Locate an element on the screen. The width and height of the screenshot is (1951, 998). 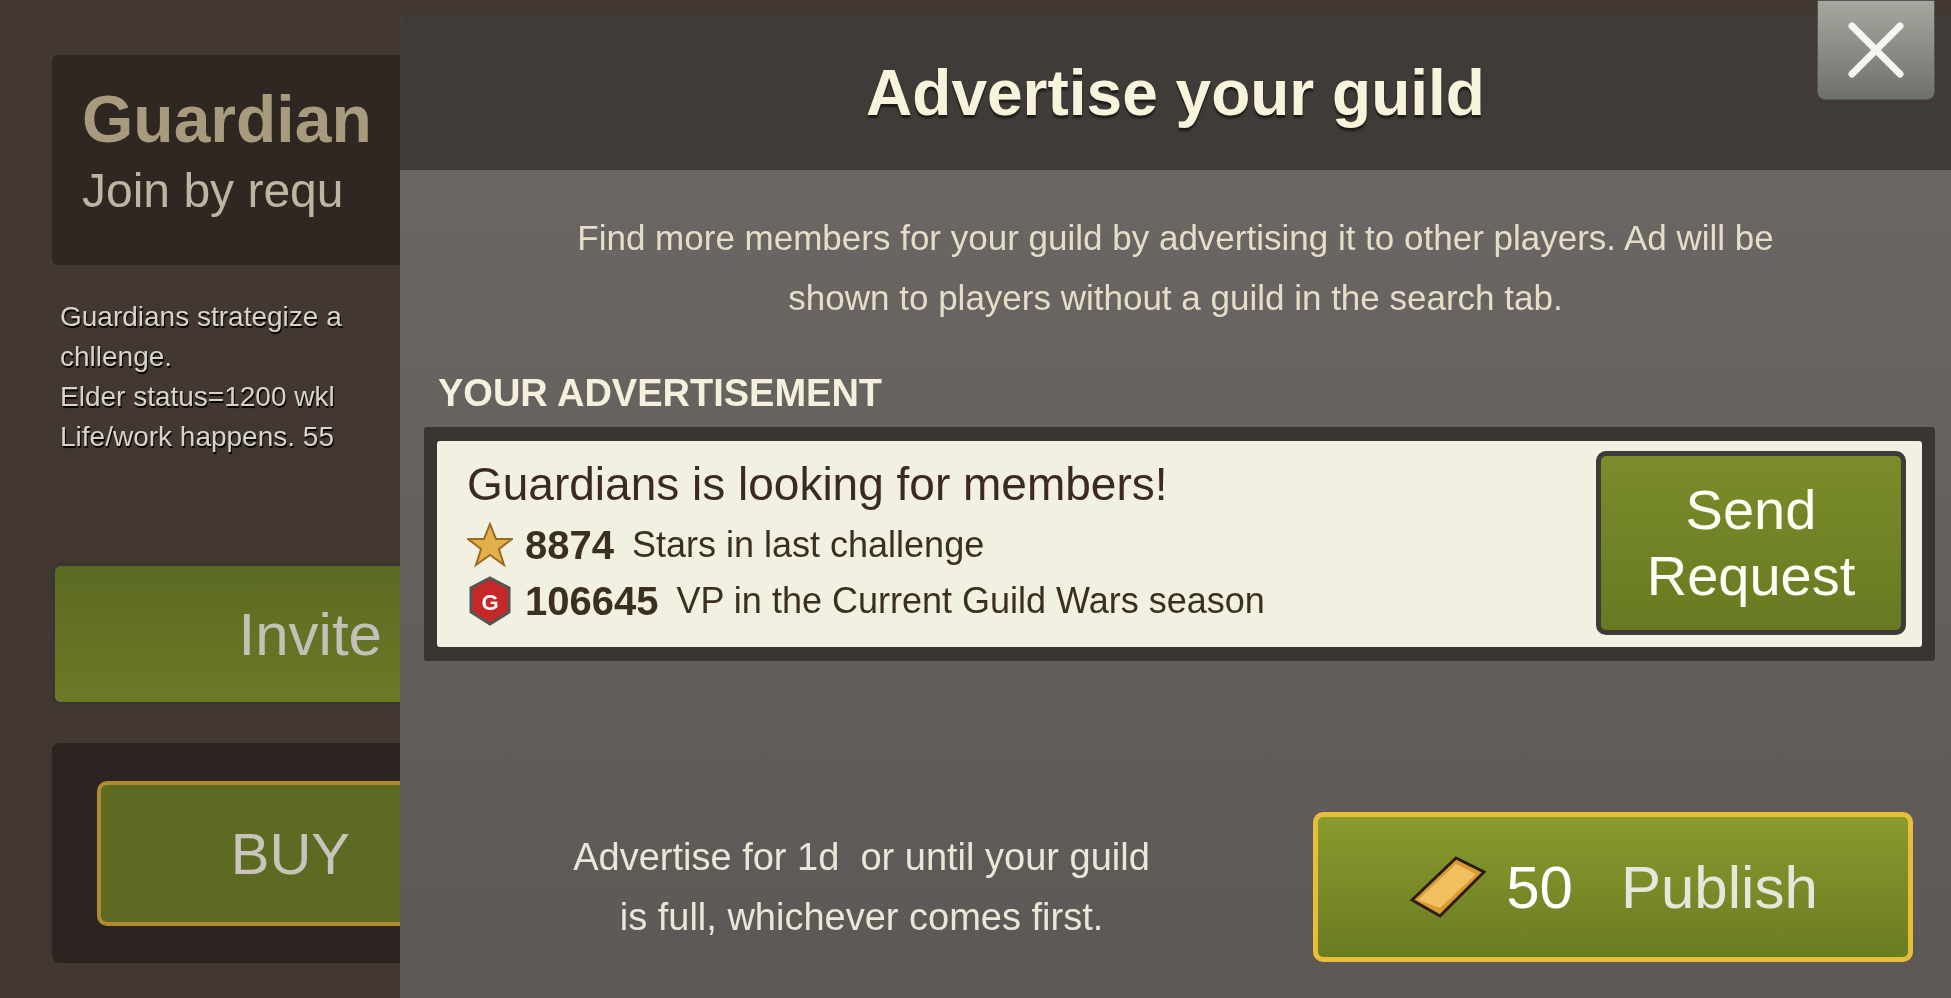
stat-label: VP in the Current Guild Wars season is located at coordinates (970, 601).